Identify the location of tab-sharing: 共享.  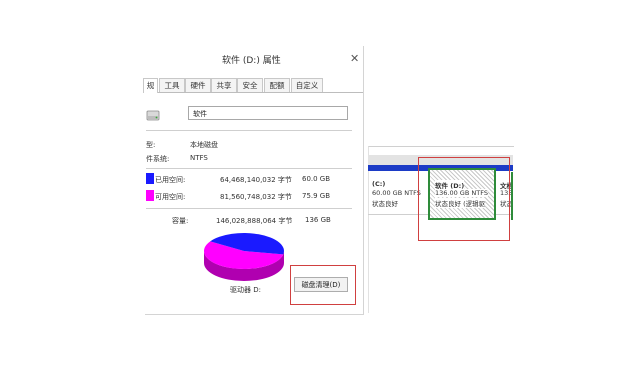
(224, 85).